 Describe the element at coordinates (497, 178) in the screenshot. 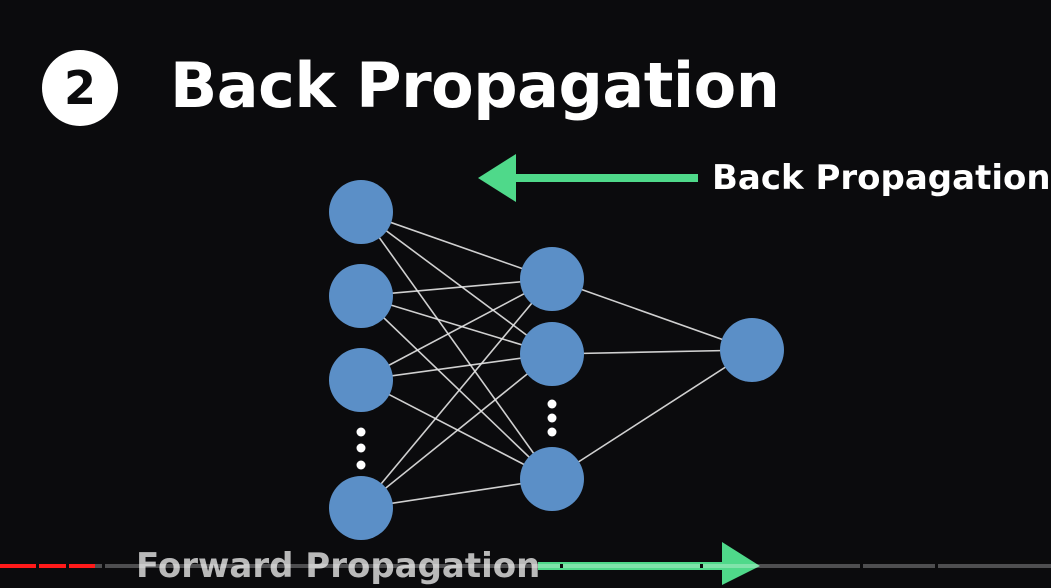

I see `back-arrow-head` at that location.